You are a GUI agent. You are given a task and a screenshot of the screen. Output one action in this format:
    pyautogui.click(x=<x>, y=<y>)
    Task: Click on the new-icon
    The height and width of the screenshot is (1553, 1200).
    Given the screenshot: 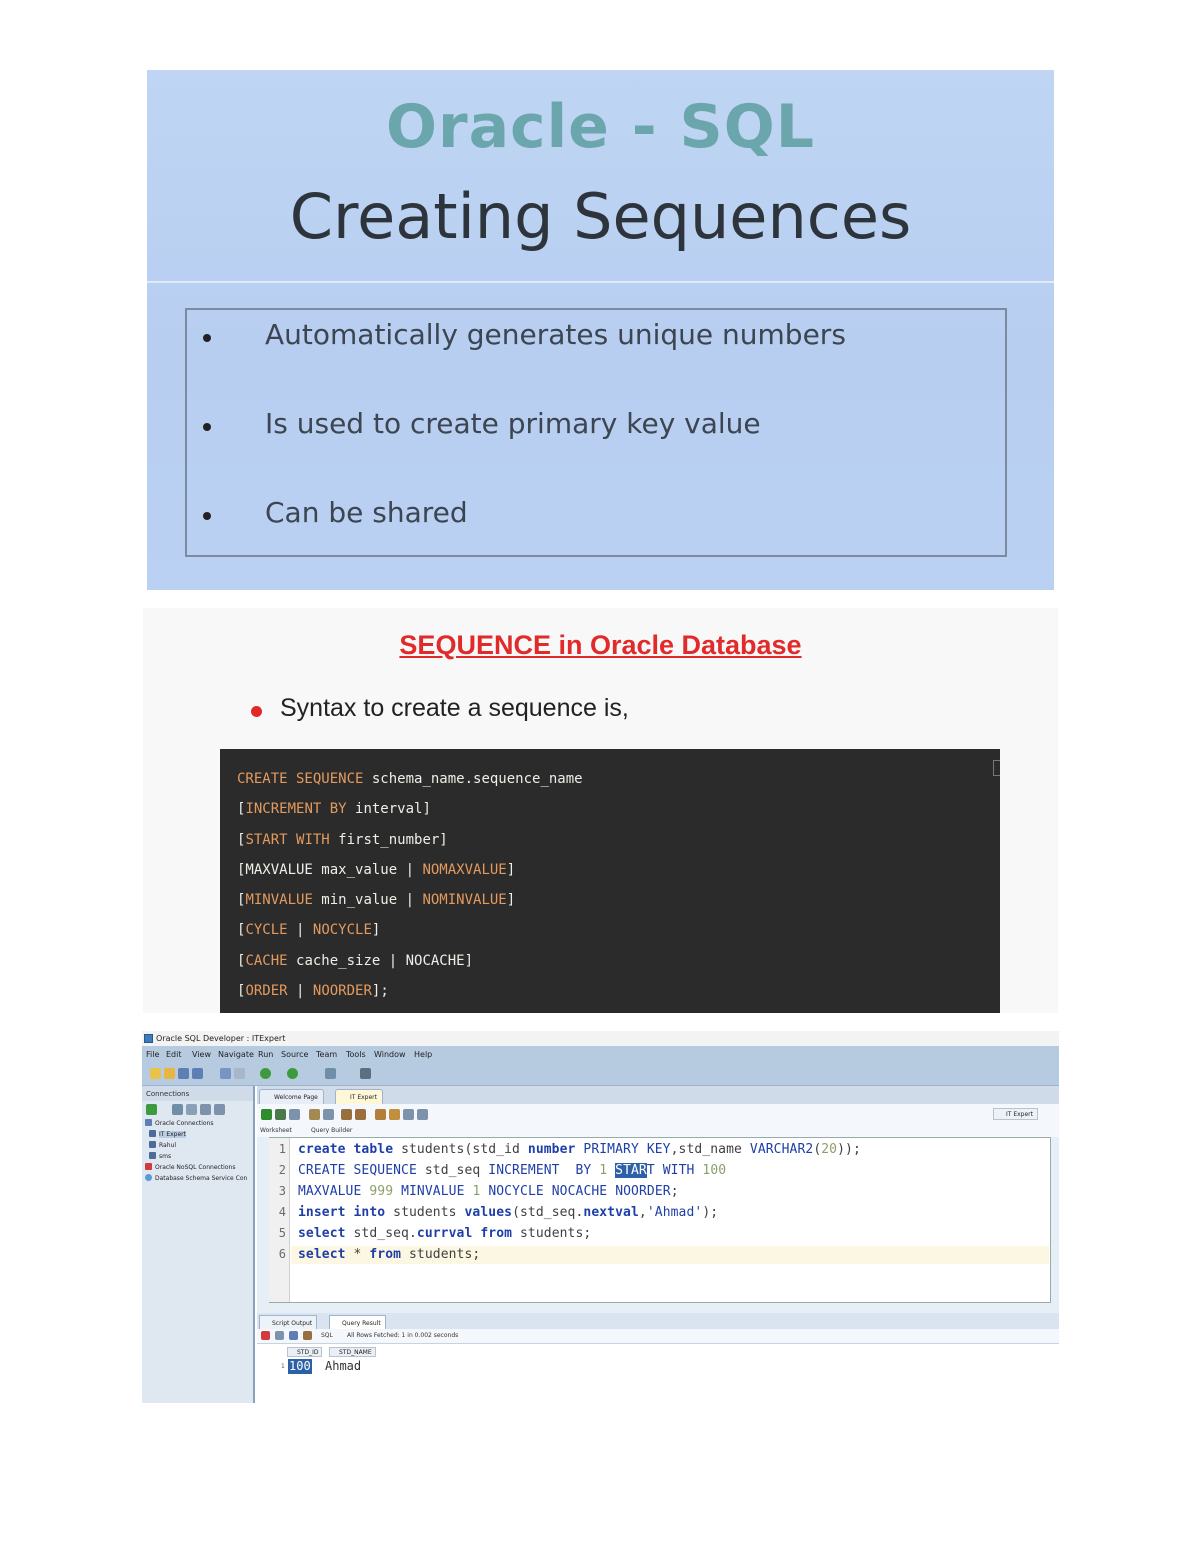 What is the action you would take?
    pyautogui.click(x=155, y=1073)
    